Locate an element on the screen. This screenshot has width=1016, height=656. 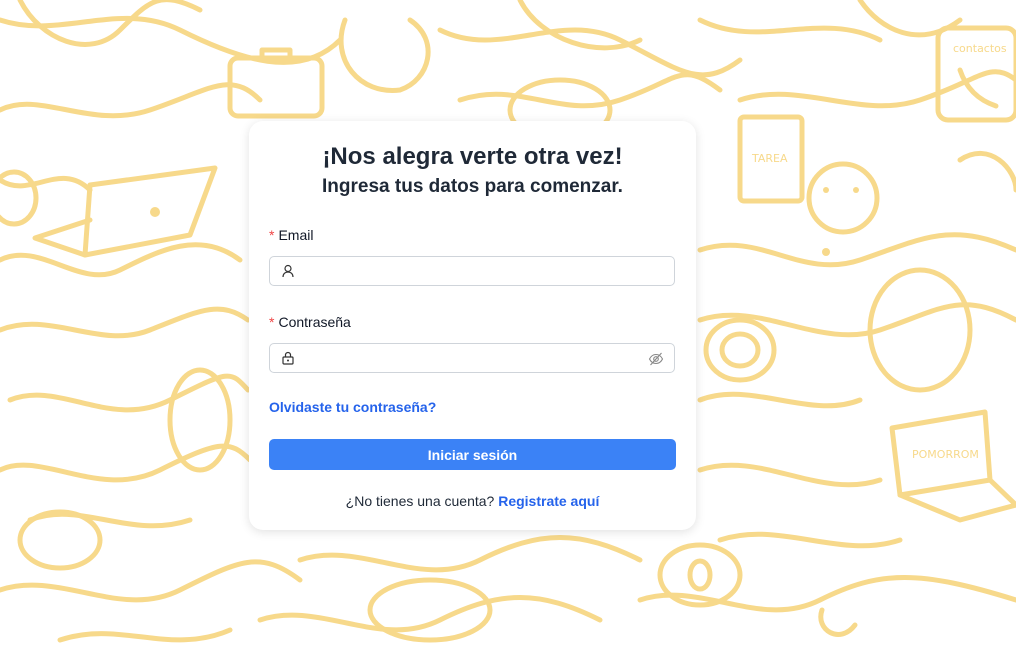
email-input is located at coordinates (471, 272).